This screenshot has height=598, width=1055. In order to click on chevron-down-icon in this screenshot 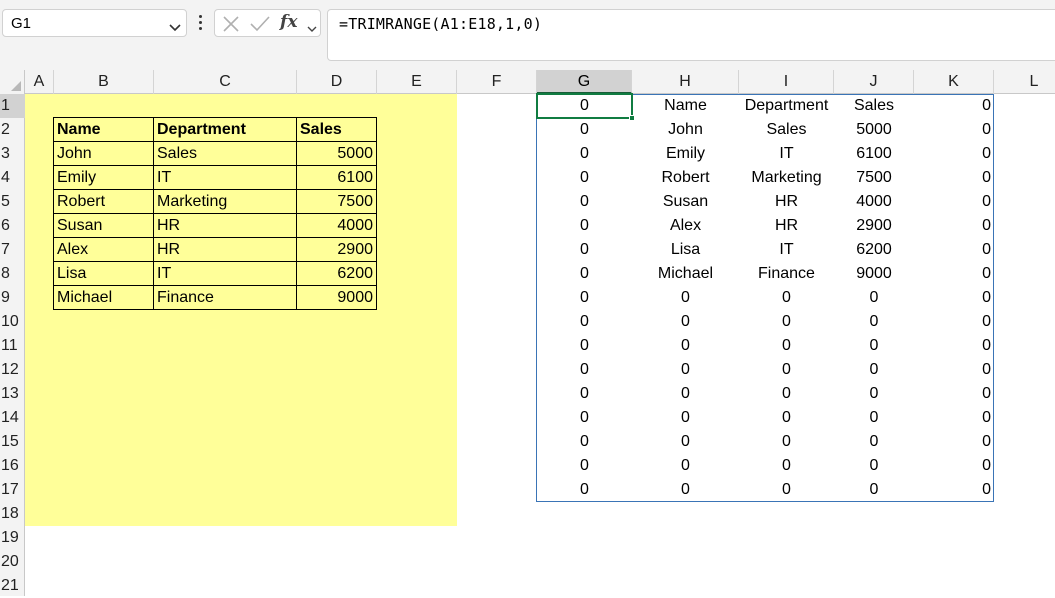, I will do `click(312, 29)`.